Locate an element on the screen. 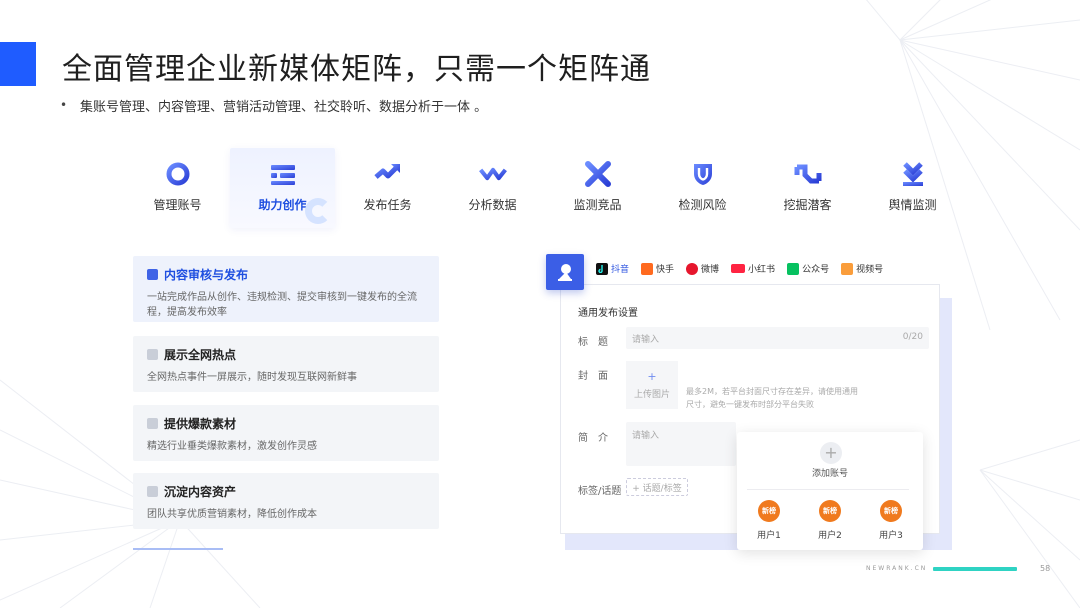 The height and width of the screenshot is (608, 1080). platform-label: 快手 is located at coordinates (665, 270).